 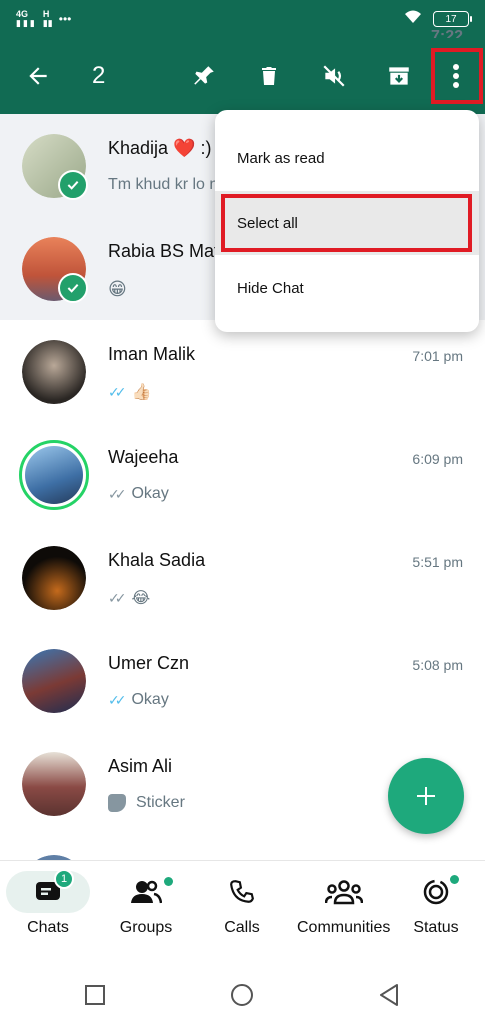 I want to click on nav-calls: Calls, so click(x=242, y=904).